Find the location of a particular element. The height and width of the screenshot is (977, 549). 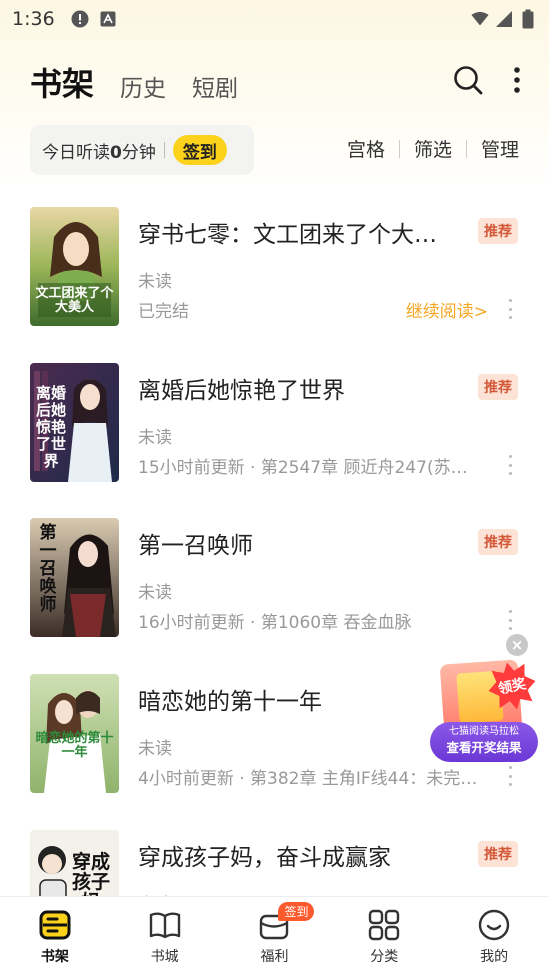

nav-bookstore-label: 书城 is located at coordinates (164, 957).